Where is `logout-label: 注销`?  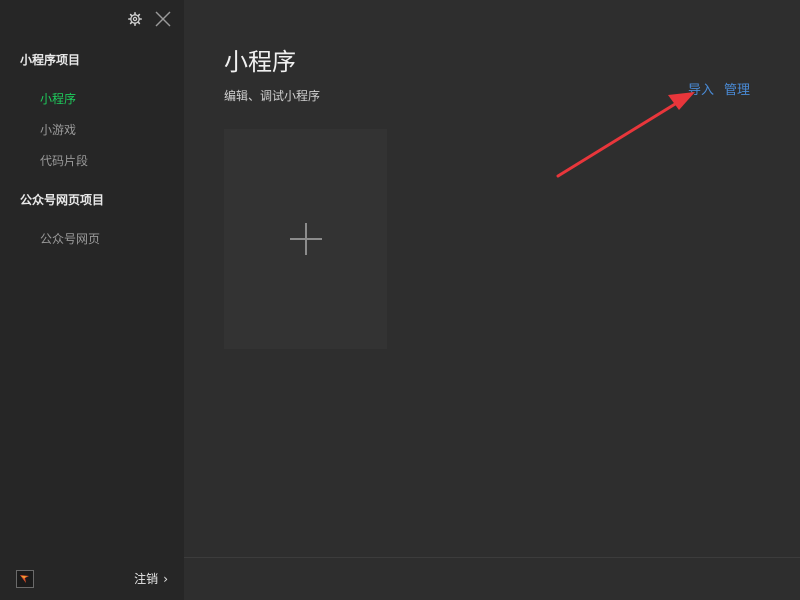 logout-label: 注销 is located at coordinates (146, 579).